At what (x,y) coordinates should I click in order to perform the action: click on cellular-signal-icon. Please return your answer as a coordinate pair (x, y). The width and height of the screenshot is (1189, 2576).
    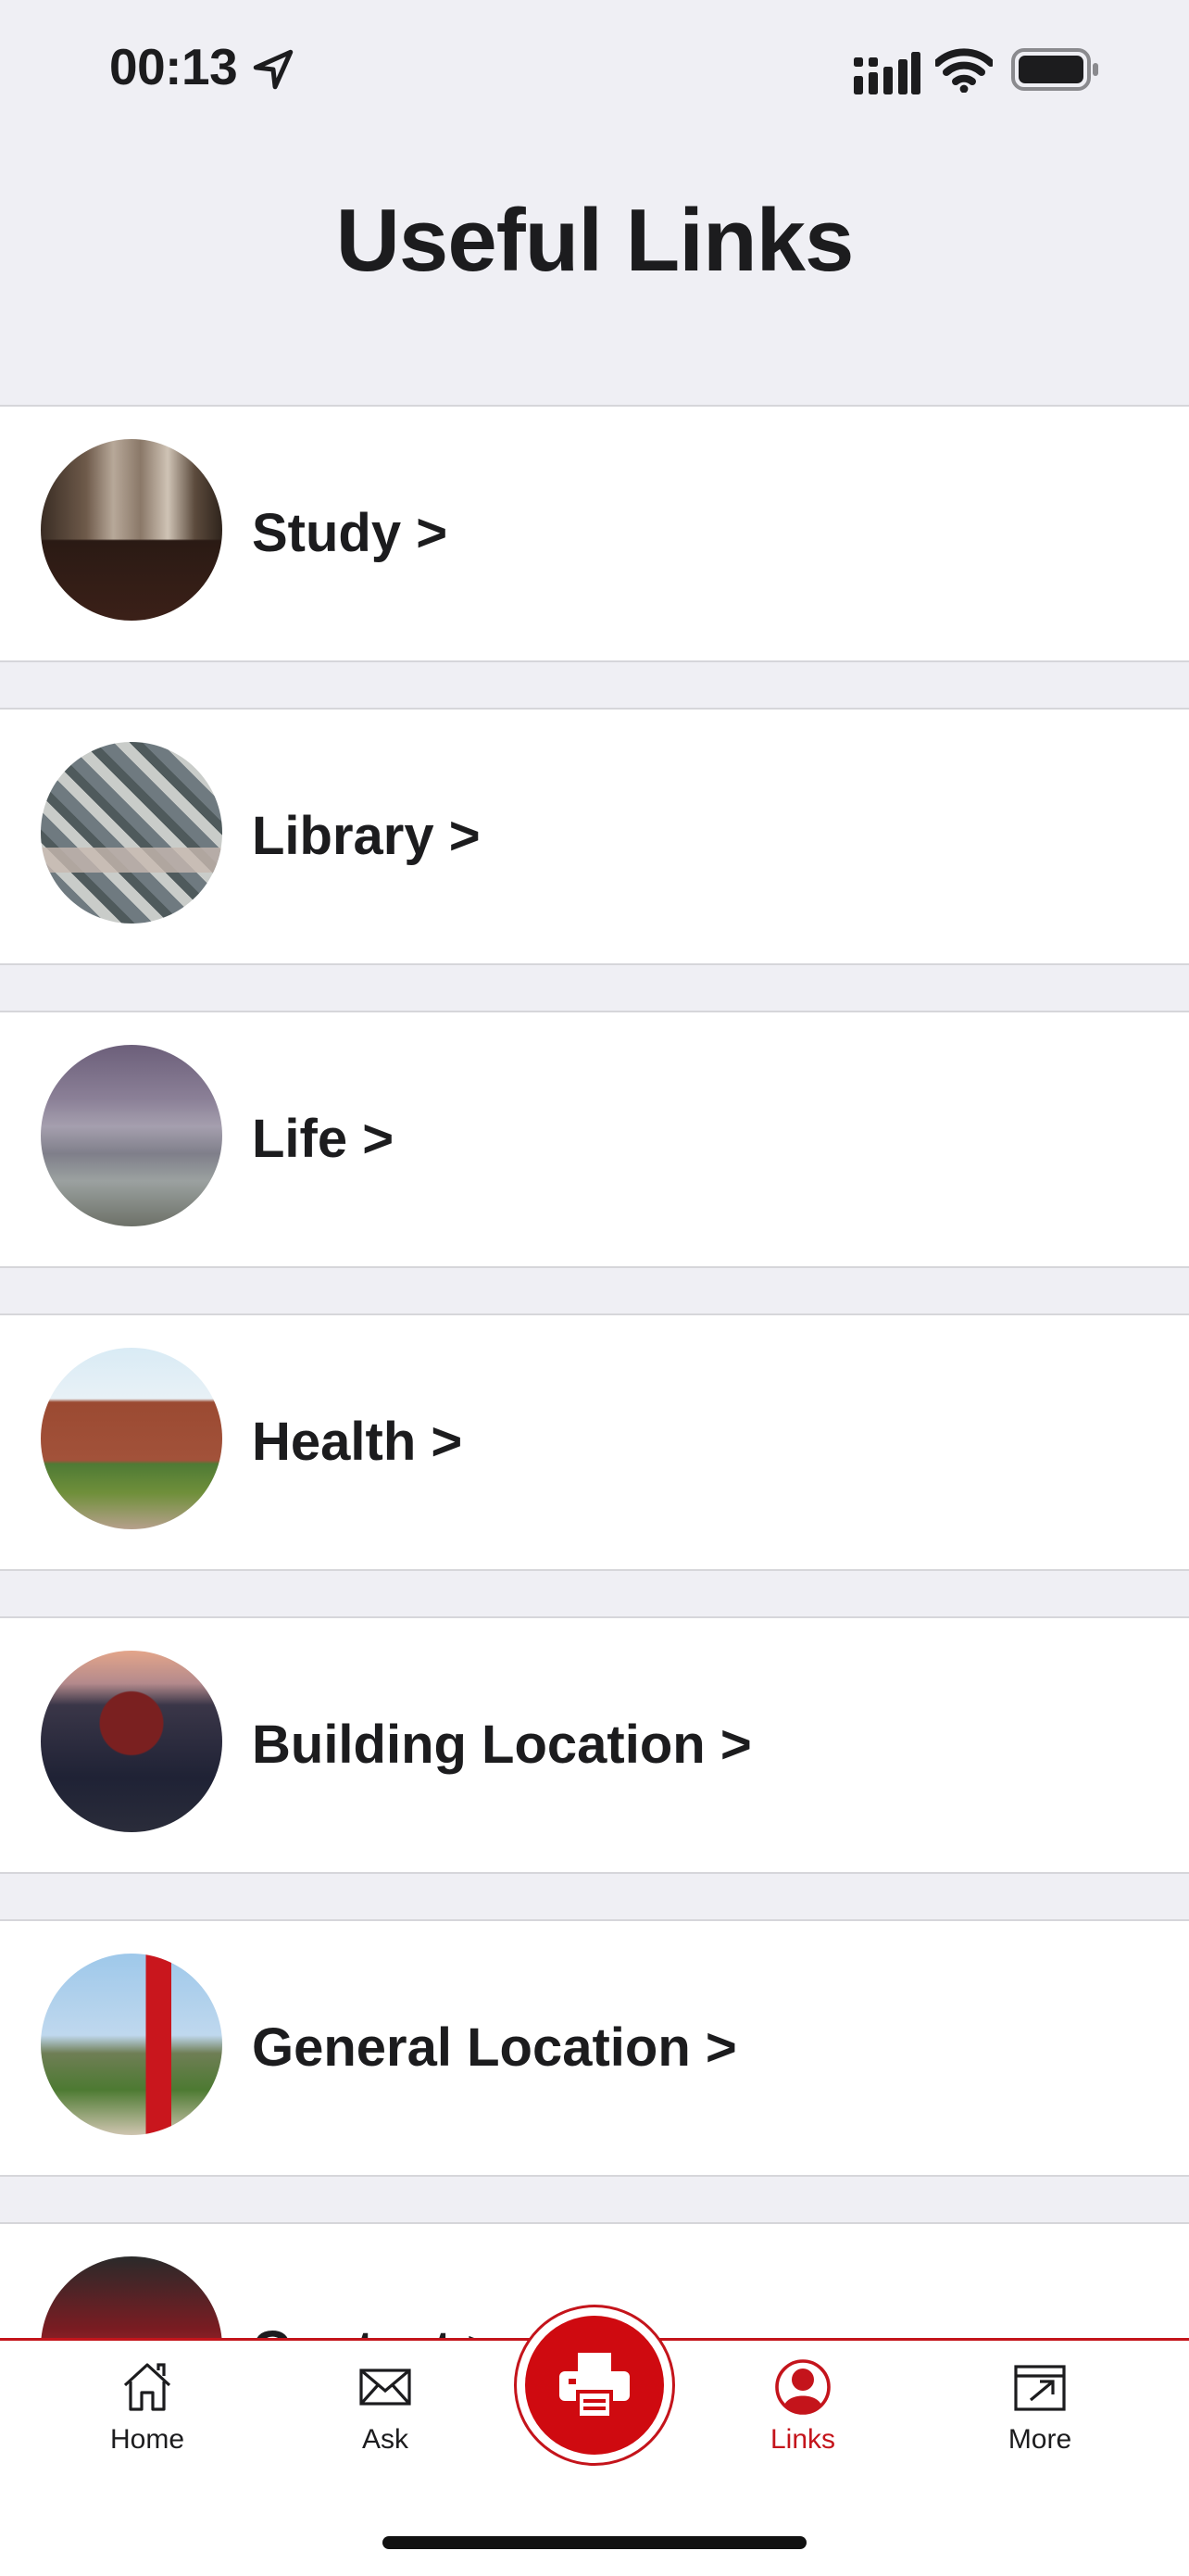
    Looking at the image, I should click on (887, 73).